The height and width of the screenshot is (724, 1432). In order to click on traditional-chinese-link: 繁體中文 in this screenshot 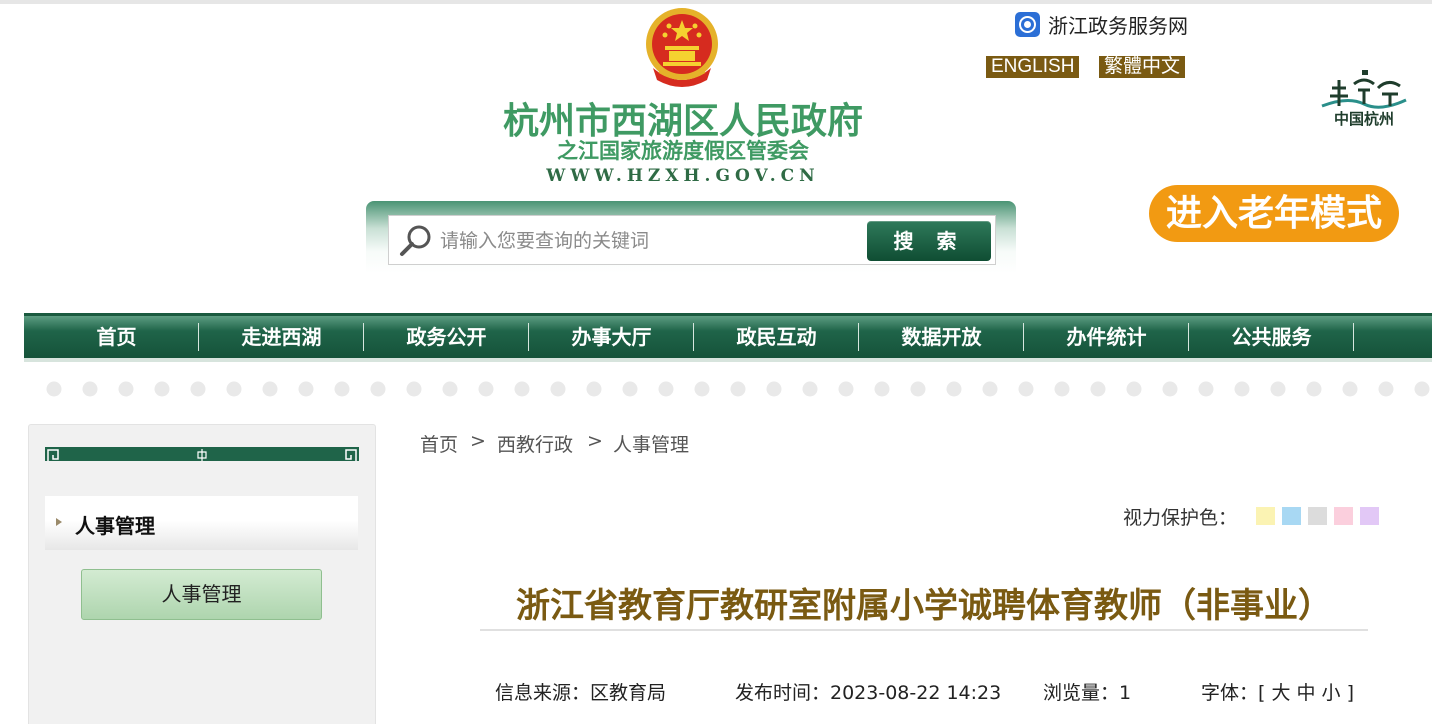, I will do `click(1142, 67)`.